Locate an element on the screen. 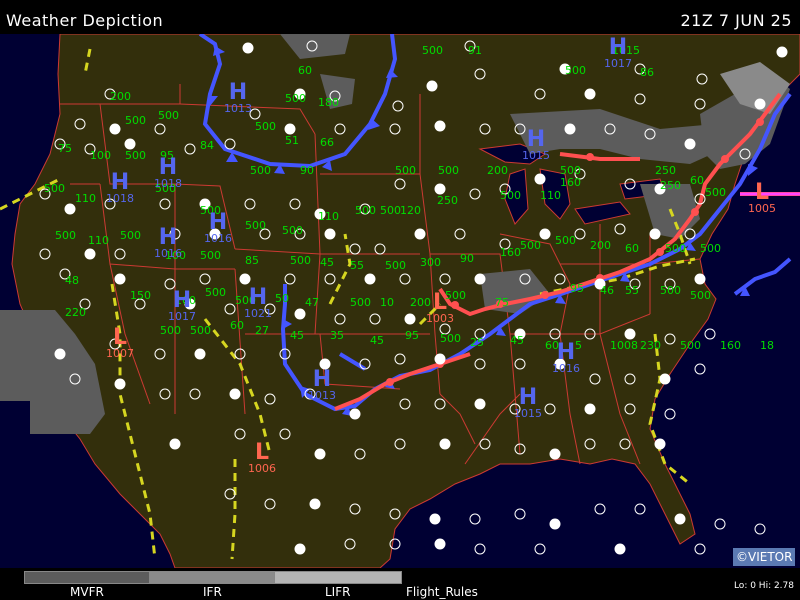 This screenshot has width=800, height=600. ceiling-label: 91 is located at coordinates (475, 50).